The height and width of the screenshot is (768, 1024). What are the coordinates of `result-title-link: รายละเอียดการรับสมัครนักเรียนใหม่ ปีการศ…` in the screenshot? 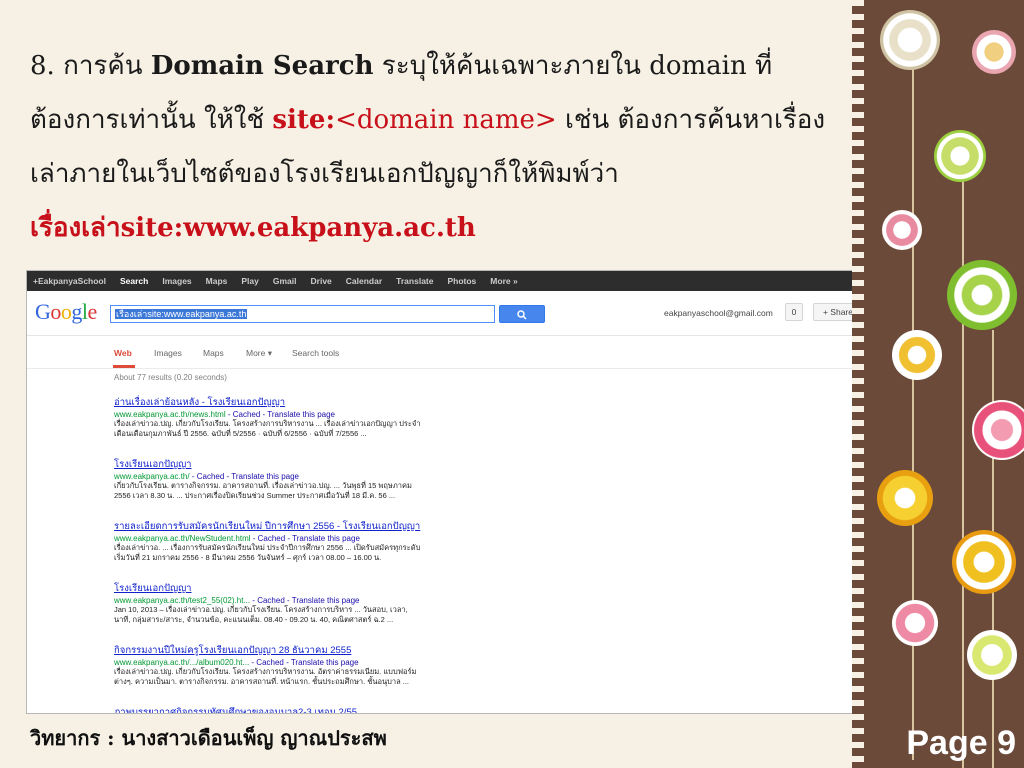 It's located at (324, 526).